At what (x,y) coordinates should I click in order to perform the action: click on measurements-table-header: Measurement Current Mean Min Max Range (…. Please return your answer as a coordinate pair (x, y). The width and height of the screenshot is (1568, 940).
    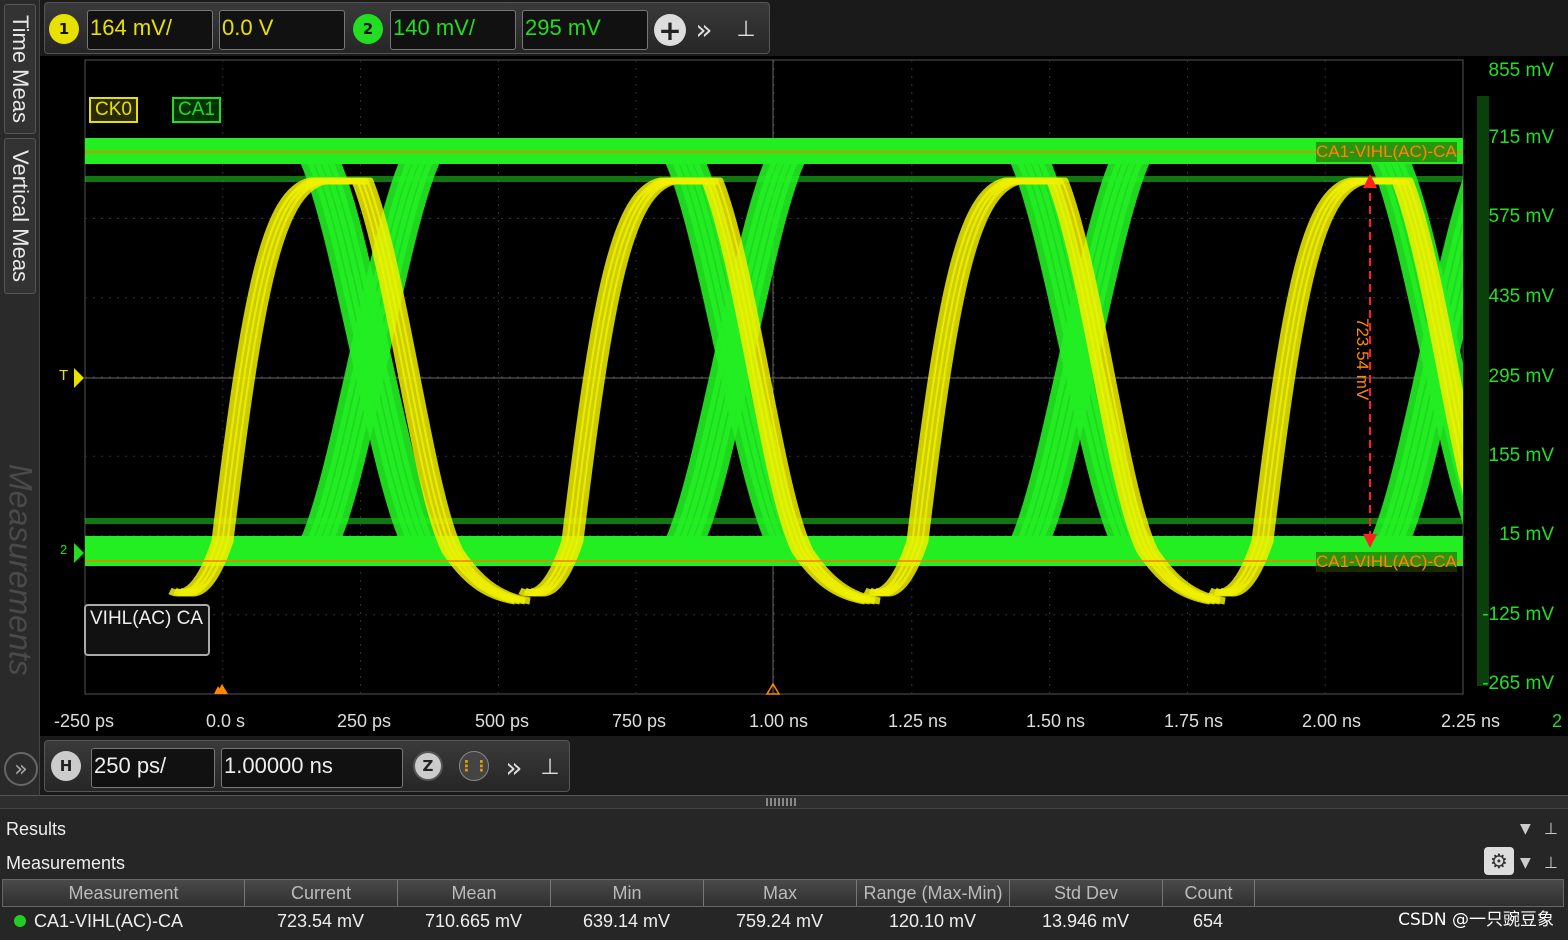
    Looking at the image, I should click on (783, 893).